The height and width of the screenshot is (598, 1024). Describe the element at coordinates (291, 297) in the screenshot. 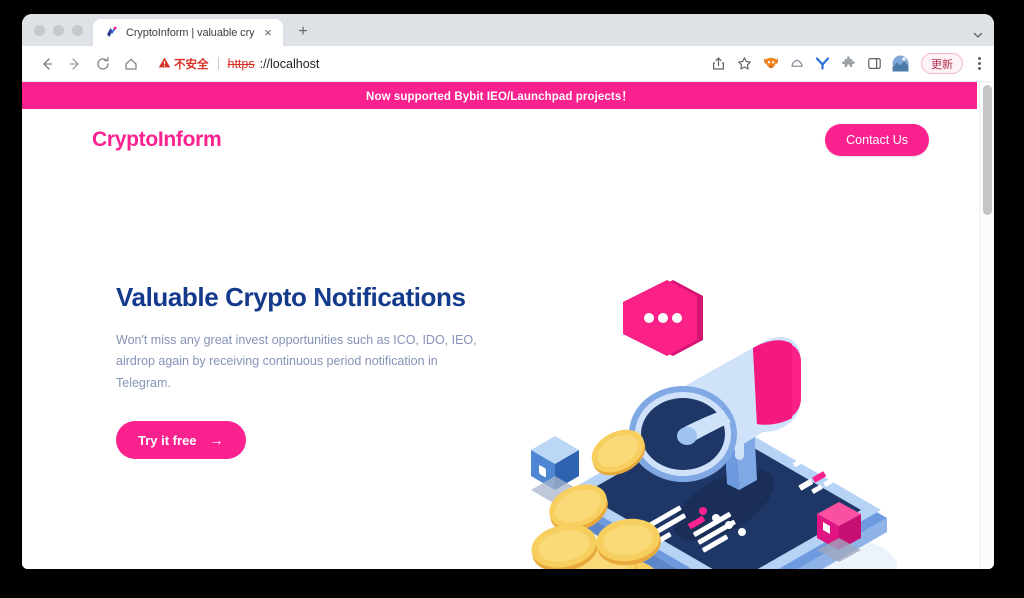

I see `page-title: Valuable Crypto Notifications` at that location.